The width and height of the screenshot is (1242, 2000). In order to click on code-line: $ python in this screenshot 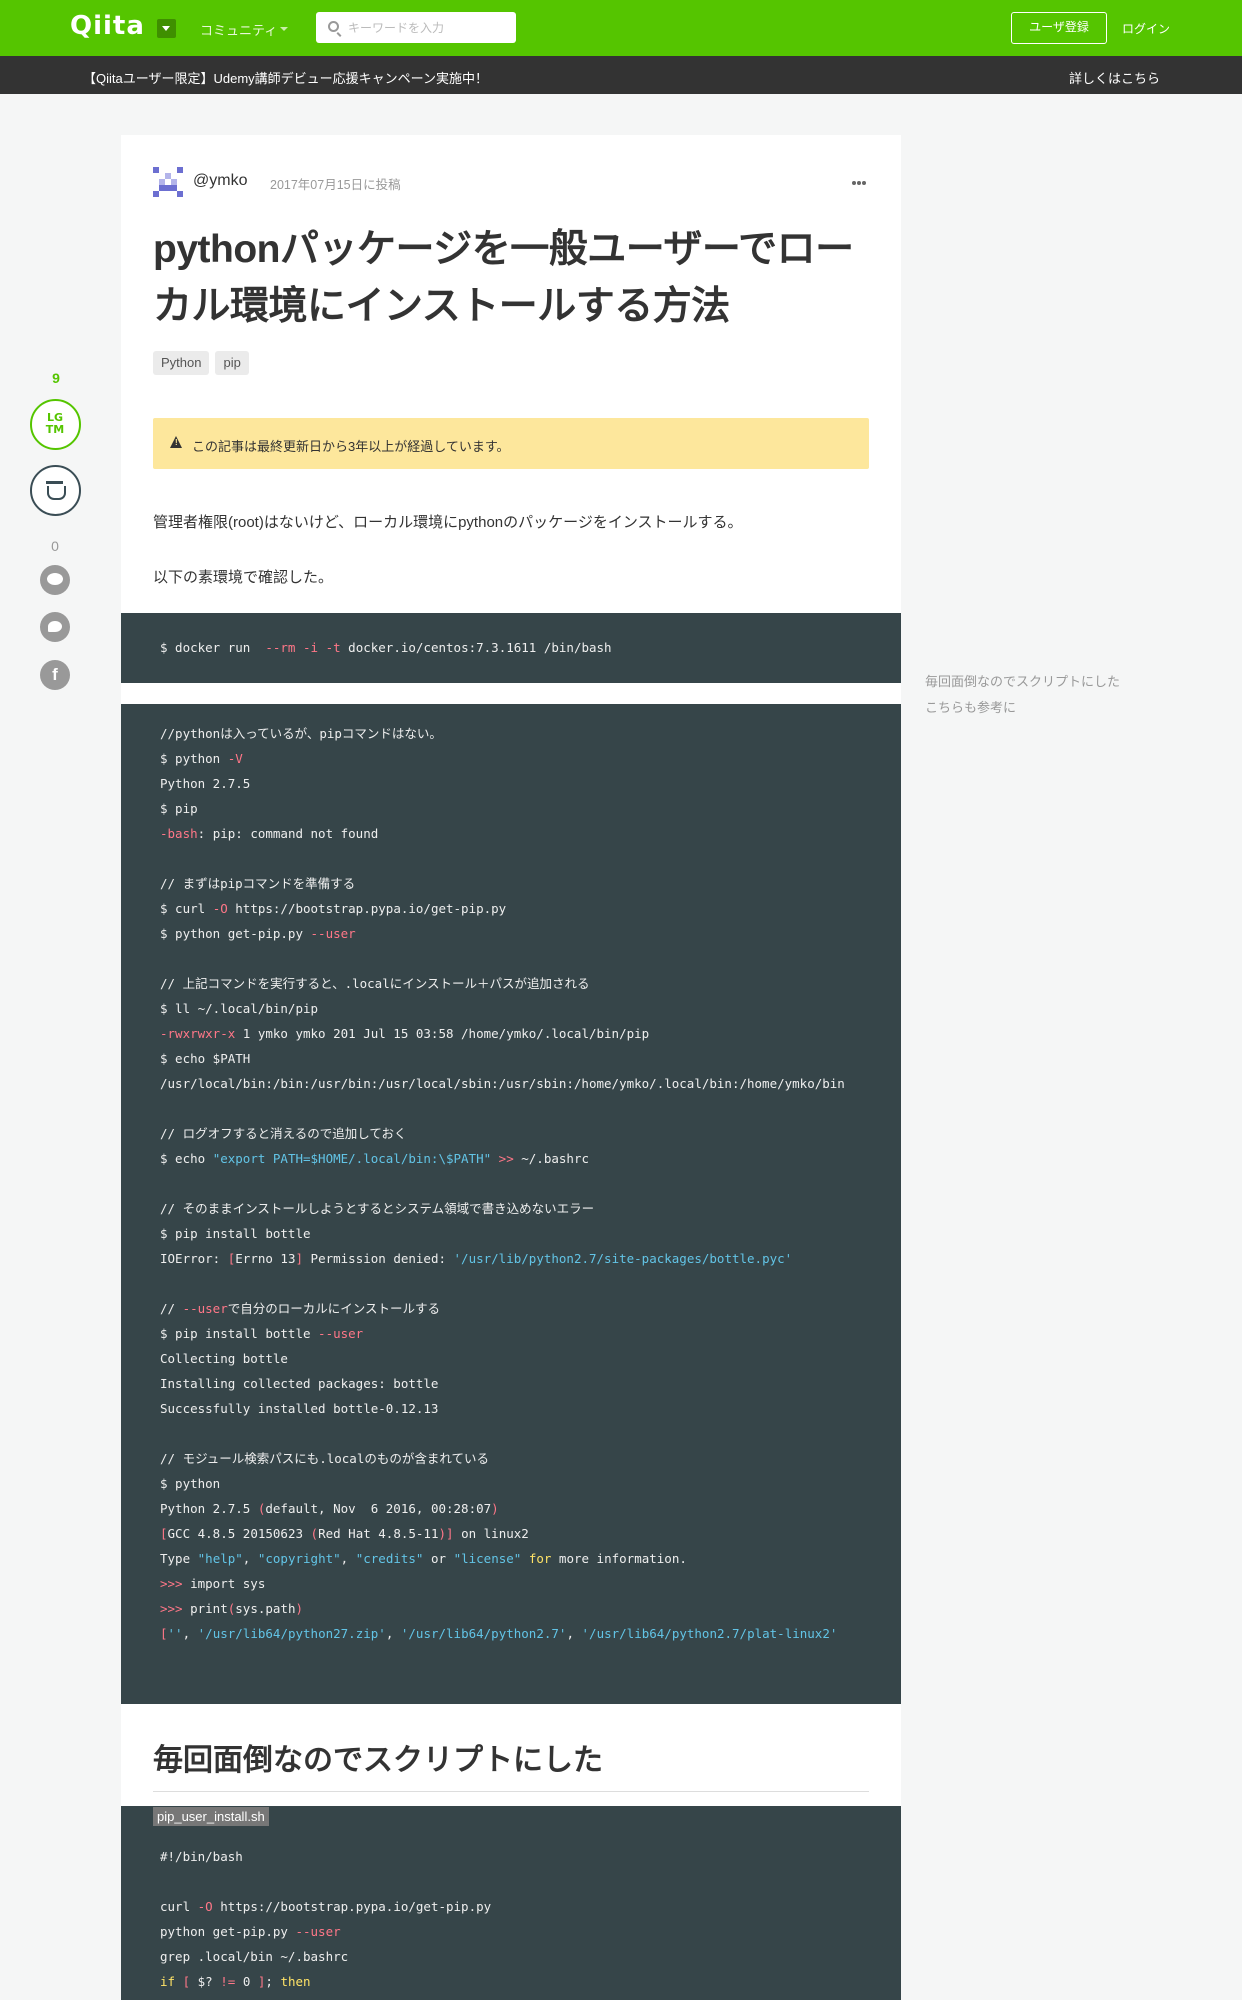, I will do `click(190, 1483)`.